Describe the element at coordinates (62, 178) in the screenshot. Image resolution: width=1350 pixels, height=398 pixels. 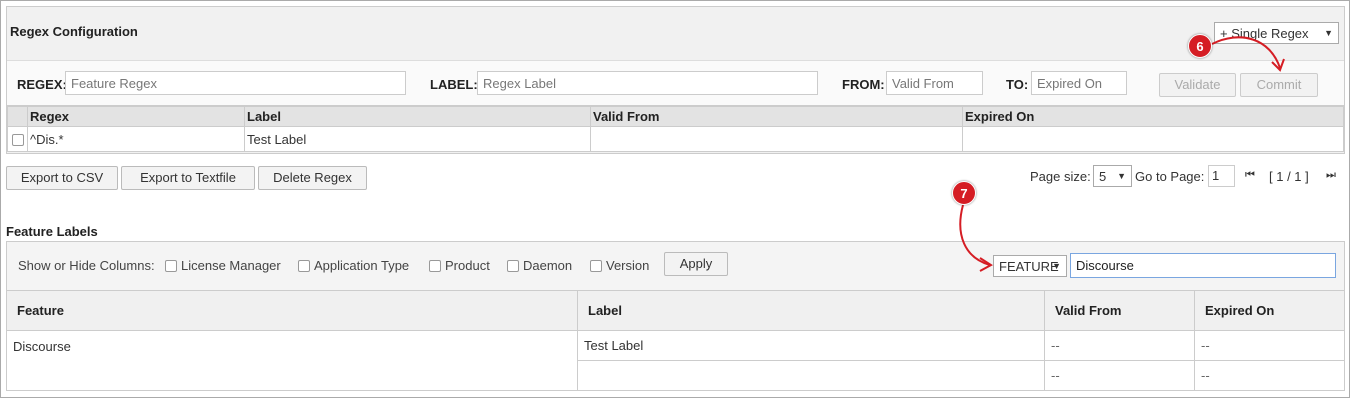
I see `export-csv-button: Export to CSV` at that location.